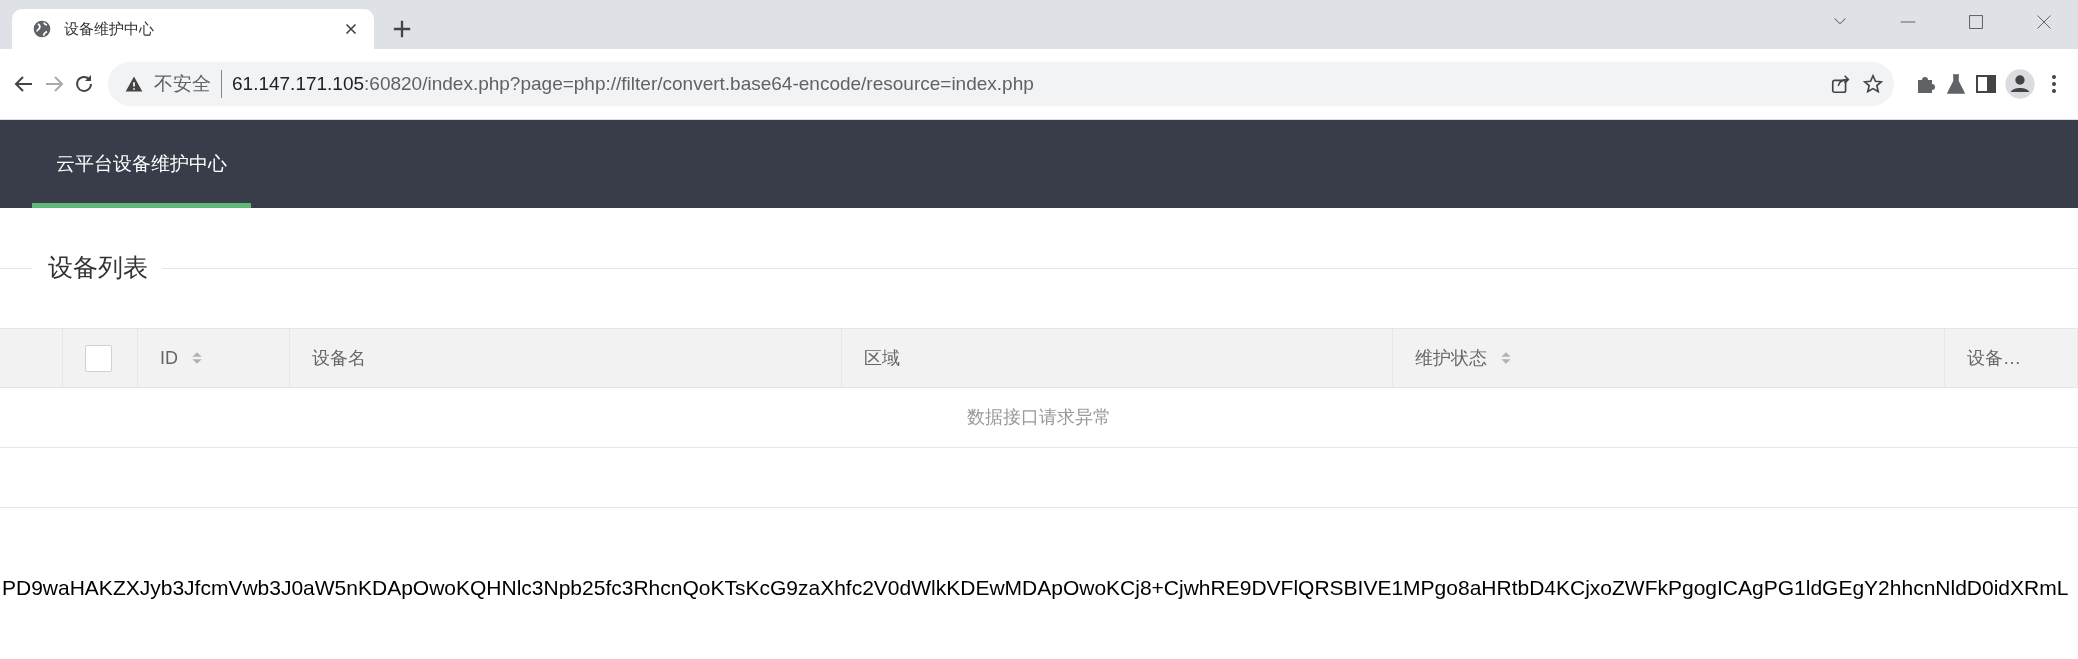 This screenshot has width=2078, height=659. I want to click on output-text: PD9waHAKZXJyb3JfcmVwb3J0aW5nKDApOwoKQHNlc3Npb25fc3RhcnQoKTsKcG9zaXhfc2V0dWlkKDEwMDApOwoKCj8+CjwhRE9DVFlQRSBIVE1MPgo8aHRtbD4KCjxoZWFkPgogICAgPG1ldGEgY2hhcnNldD0idXRmL, so click(1035, 588).